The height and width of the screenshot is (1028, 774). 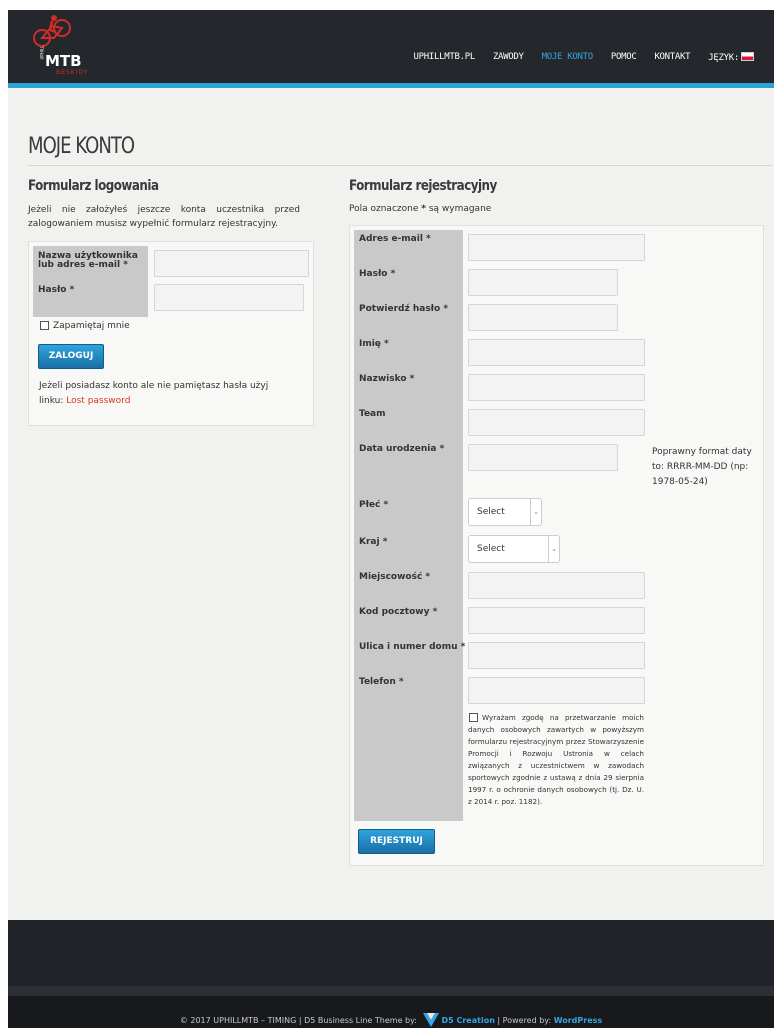 I want to click on nav-item-moje-konto: MOJE KONTO, so click(x=567, y=57).